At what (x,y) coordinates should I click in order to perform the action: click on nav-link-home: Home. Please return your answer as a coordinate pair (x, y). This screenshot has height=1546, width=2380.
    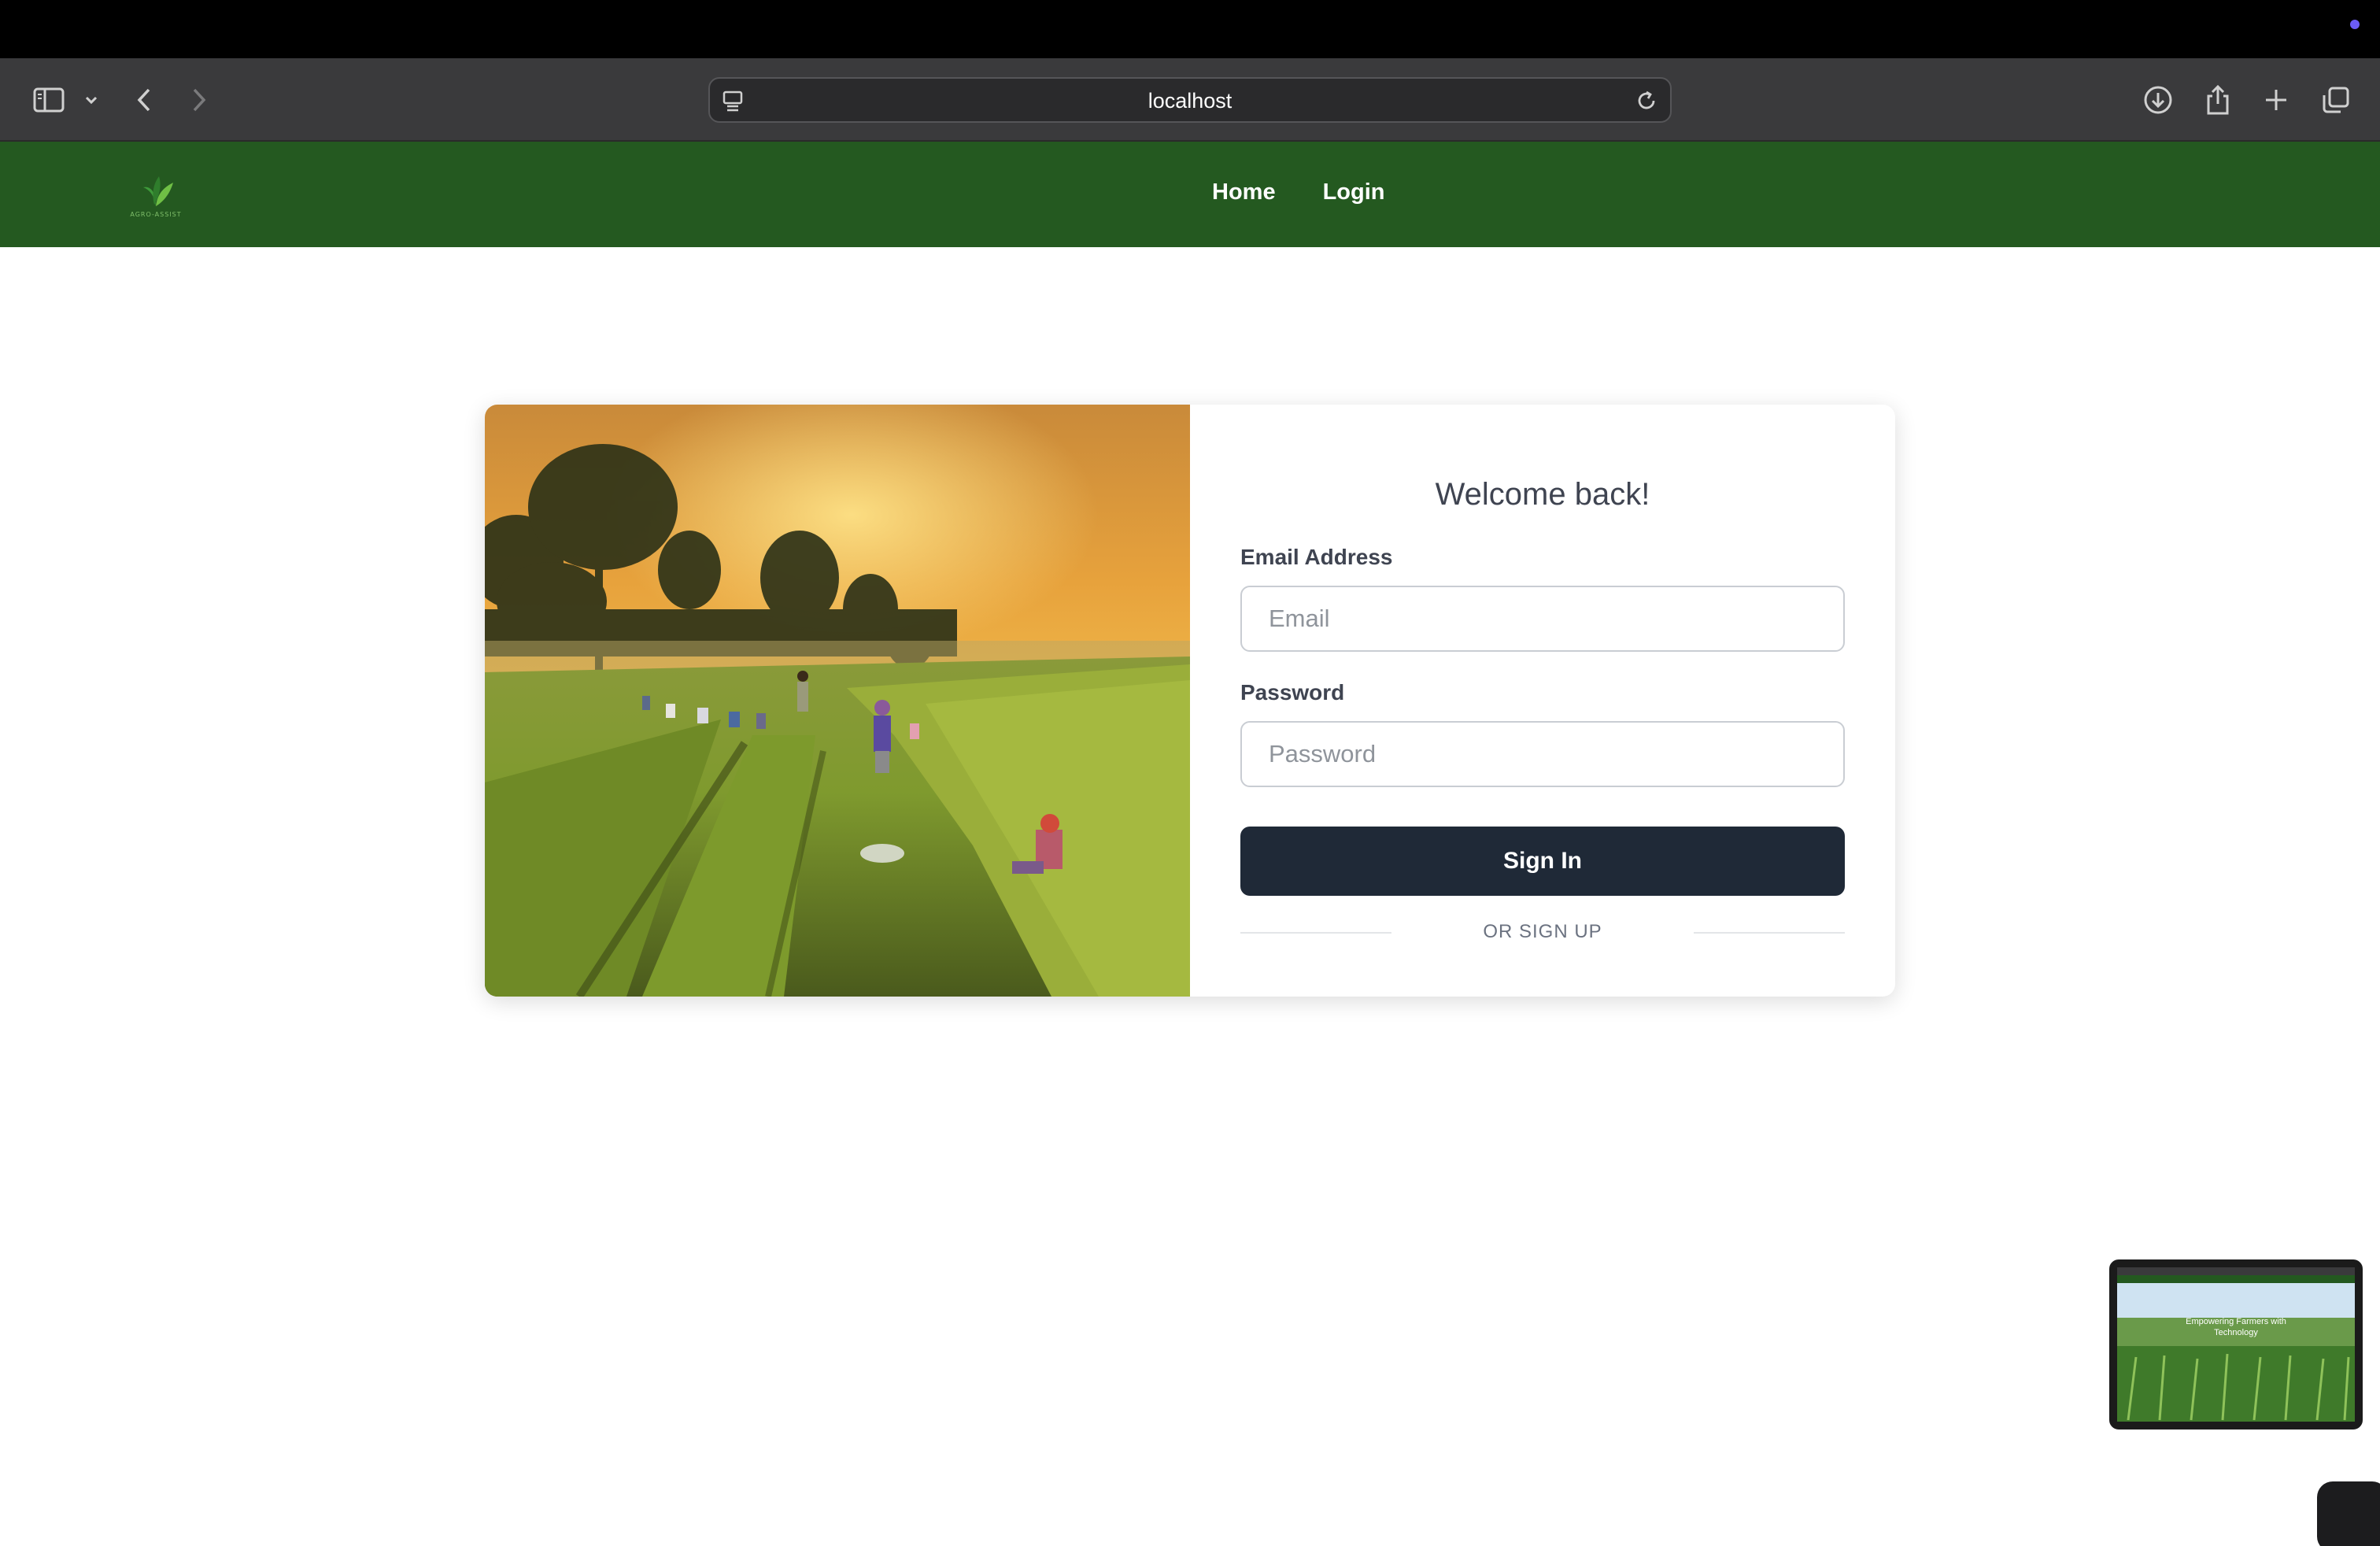
    Looking at the image, I should click on (1244, 192).